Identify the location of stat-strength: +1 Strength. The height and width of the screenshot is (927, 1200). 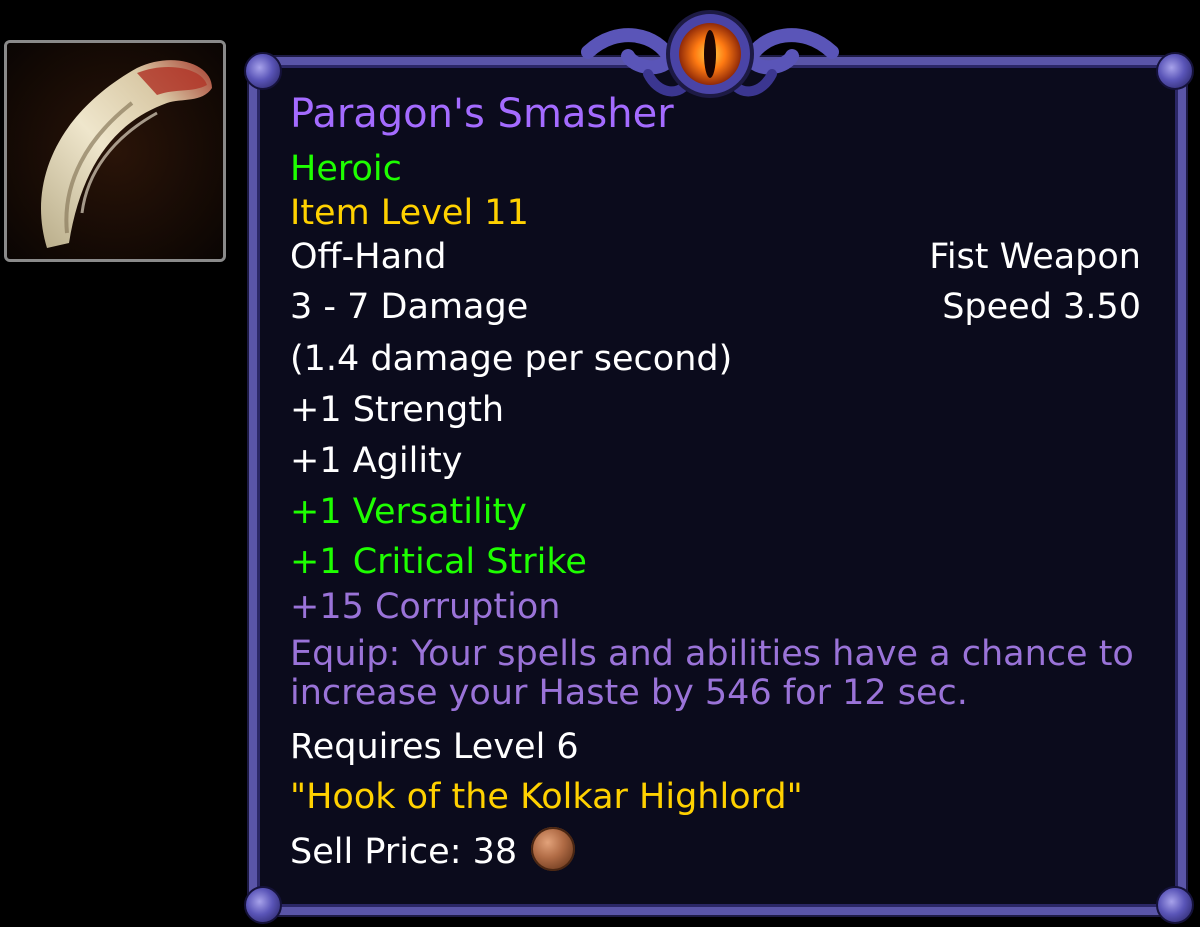
(397, 410).